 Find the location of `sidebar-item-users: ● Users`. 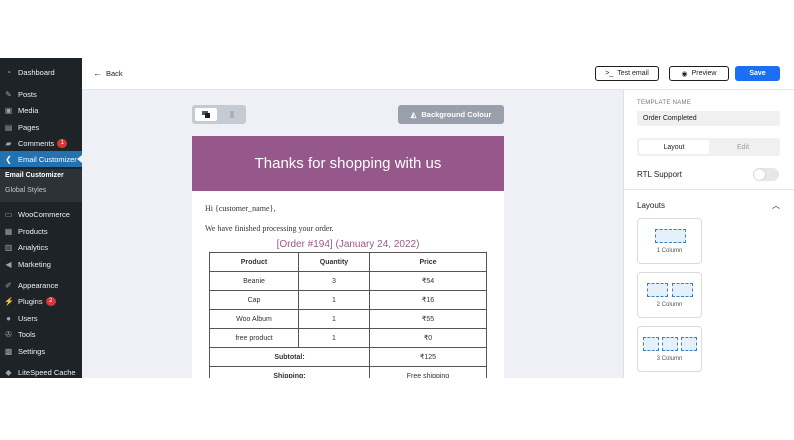

sidebar-item-users: ● Users is located at coordinates (41, 318).